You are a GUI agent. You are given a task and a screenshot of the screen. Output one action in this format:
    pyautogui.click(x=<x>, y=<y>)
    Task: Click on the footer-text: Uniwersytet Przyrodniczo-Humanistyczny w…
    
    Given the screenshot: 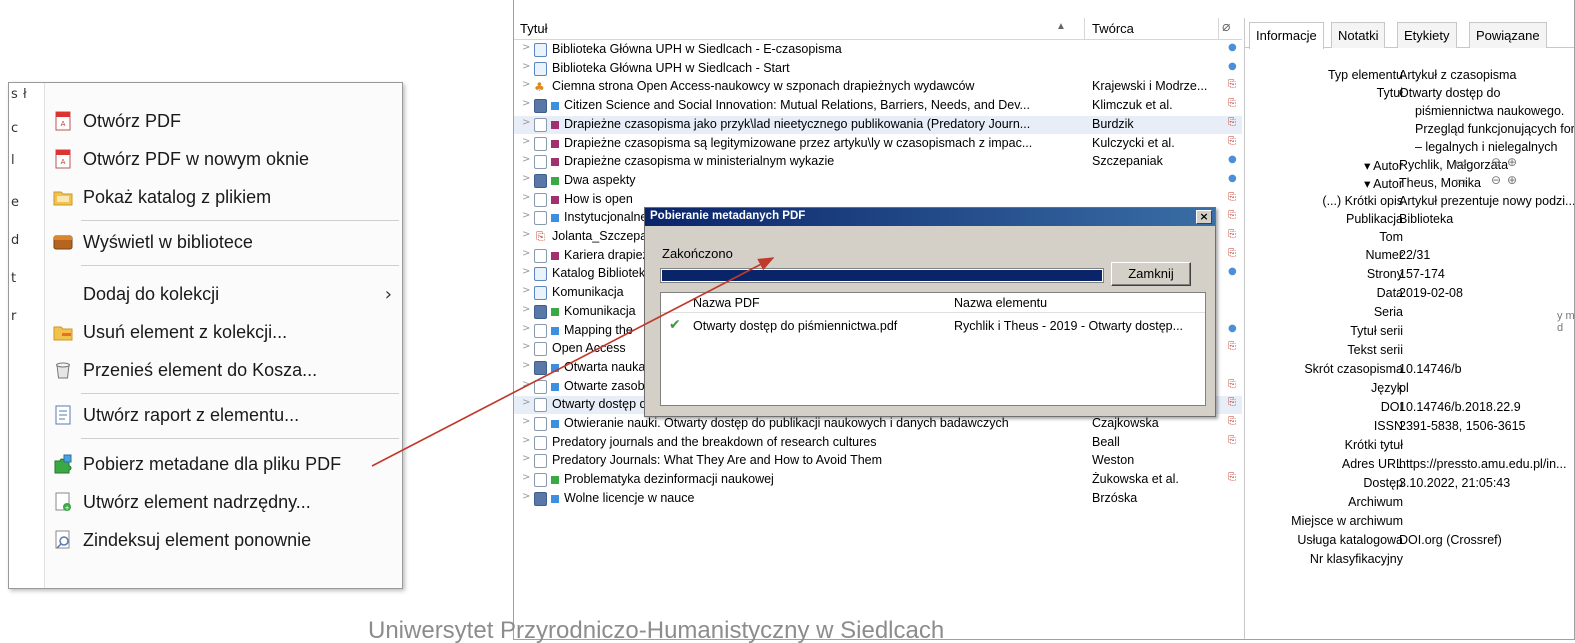 What is the action you would take?
    pyautogui.click(x=656, y=630)
    